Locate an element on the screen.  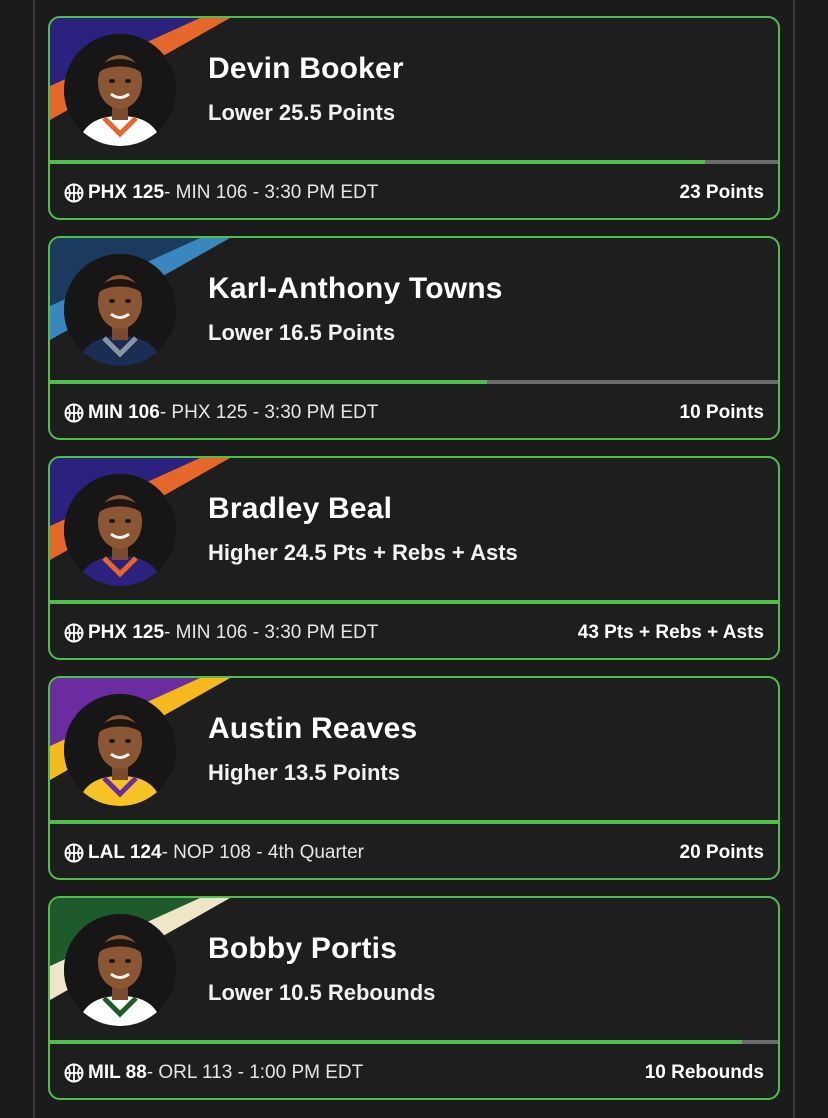
team-score: MIN 106 is located at coordinates (124, 412).